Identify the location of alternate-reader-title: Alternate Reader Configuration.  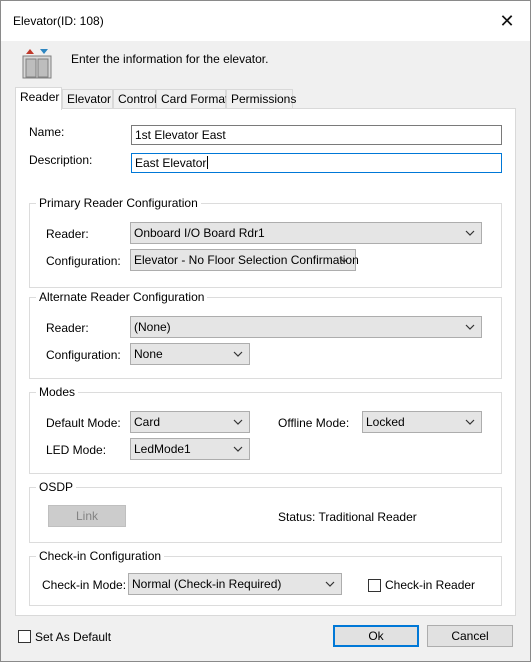
(122, 297).